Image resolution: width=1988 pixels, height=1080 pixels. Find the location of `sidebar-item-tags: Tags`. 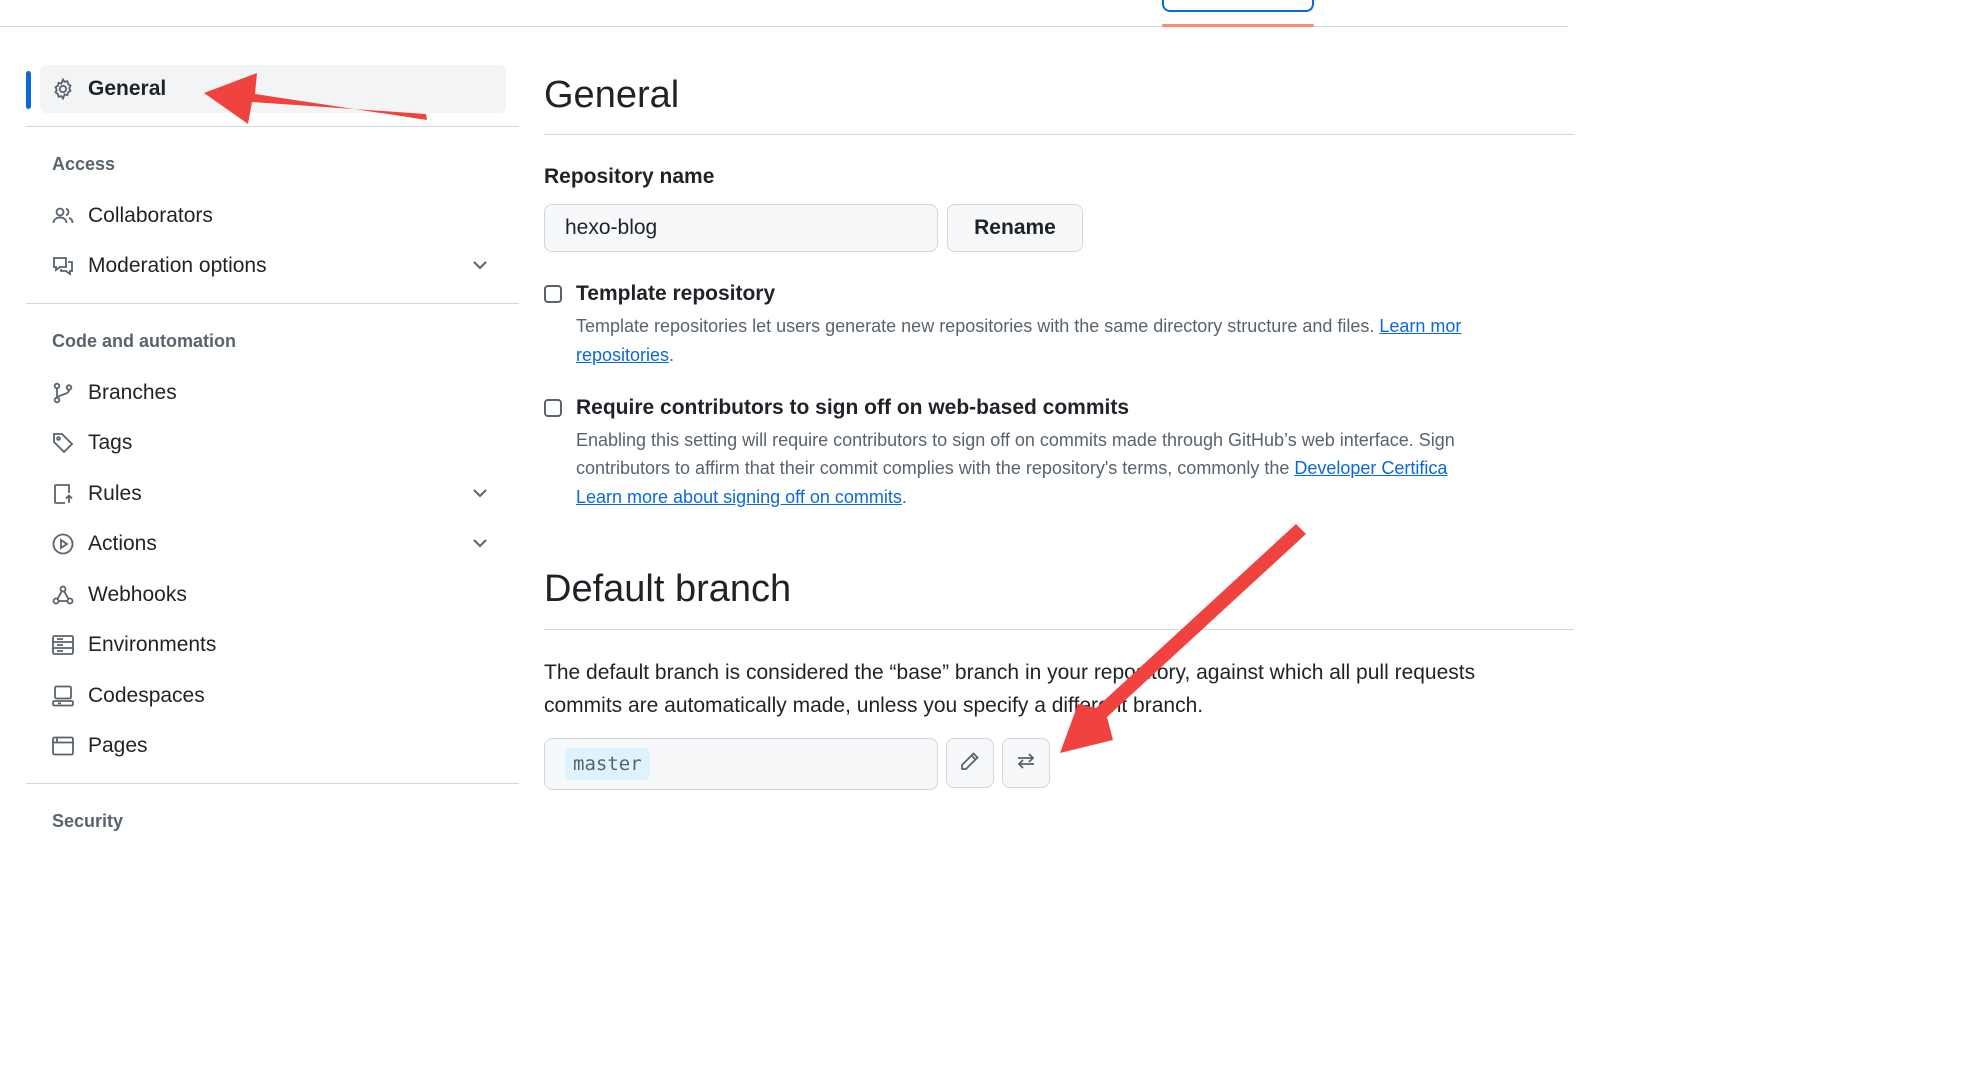

sidebar-item-tags: Tags is located at coordinates (273, 443).